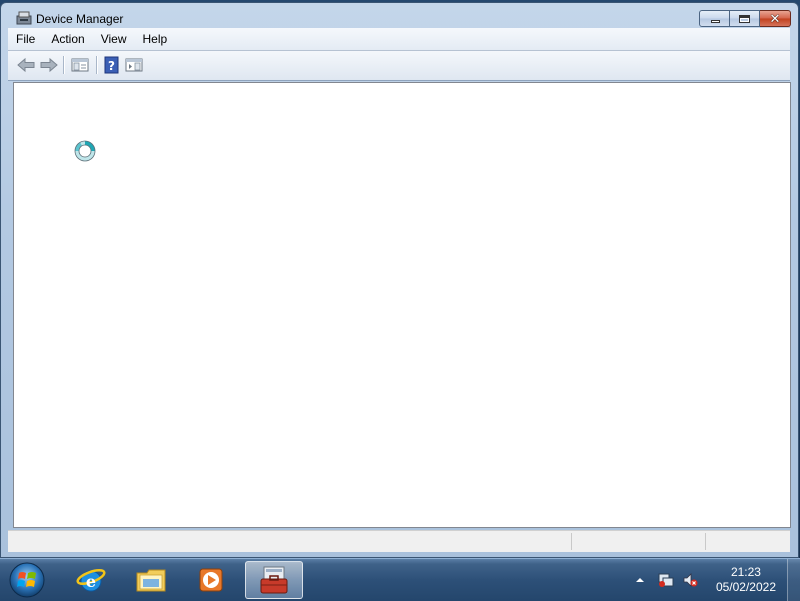  I want to click on minimize-button, so click(714, 18).